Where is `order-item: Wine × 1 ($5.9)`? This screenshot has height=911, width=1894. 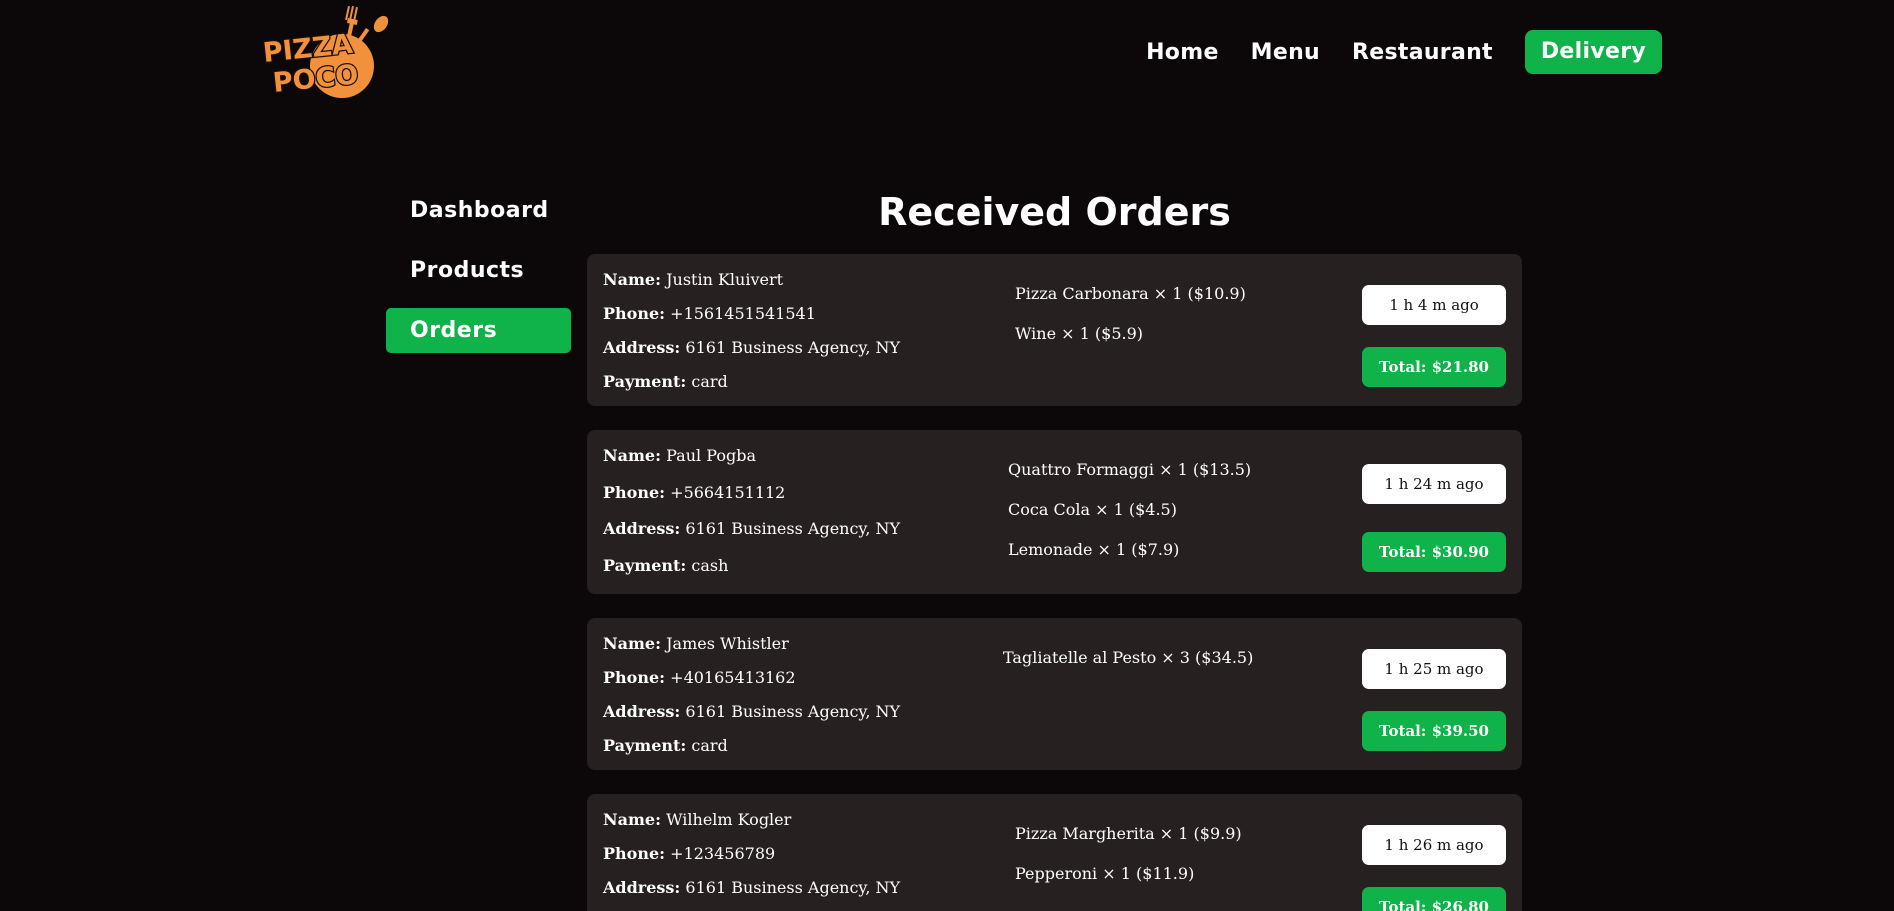 order-item: Wine × 1 ($5.9) is located at coordinates (1079, 333).